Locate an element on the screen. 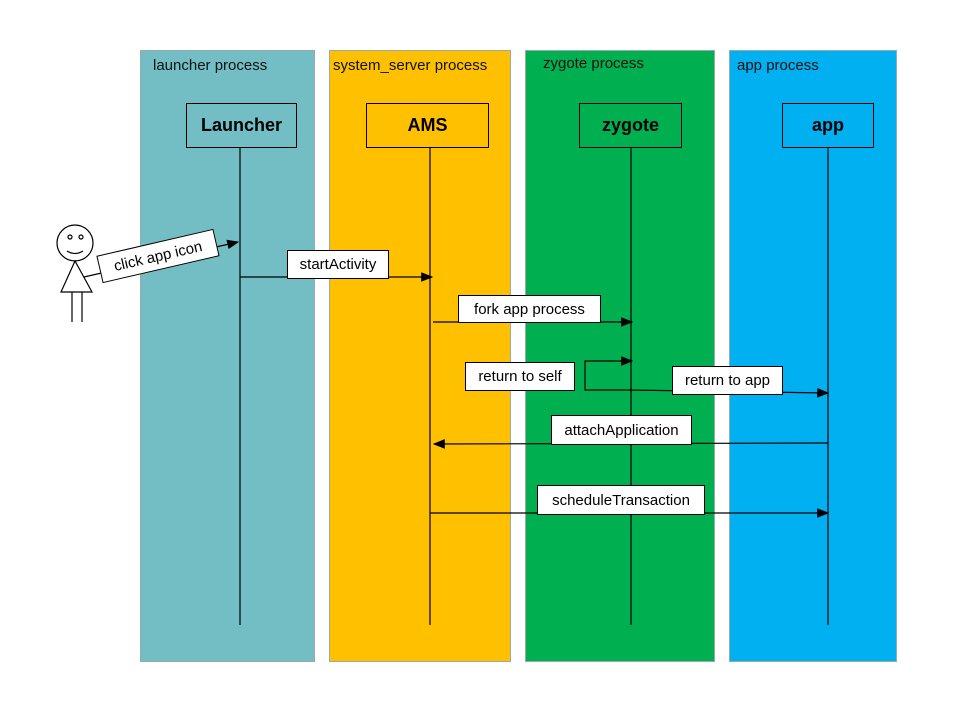 The width and height of the screenshot is (960, 720). participant-launcher: Launcher is located at coordinates (241, 125).